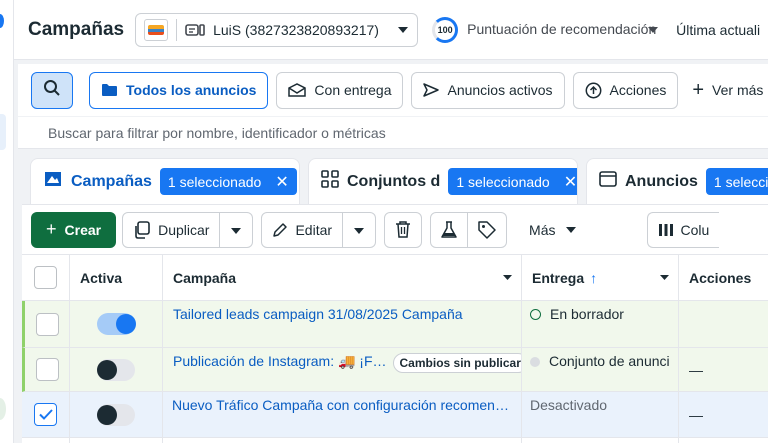  I want to click on more-button: Más, so click(552, 230).